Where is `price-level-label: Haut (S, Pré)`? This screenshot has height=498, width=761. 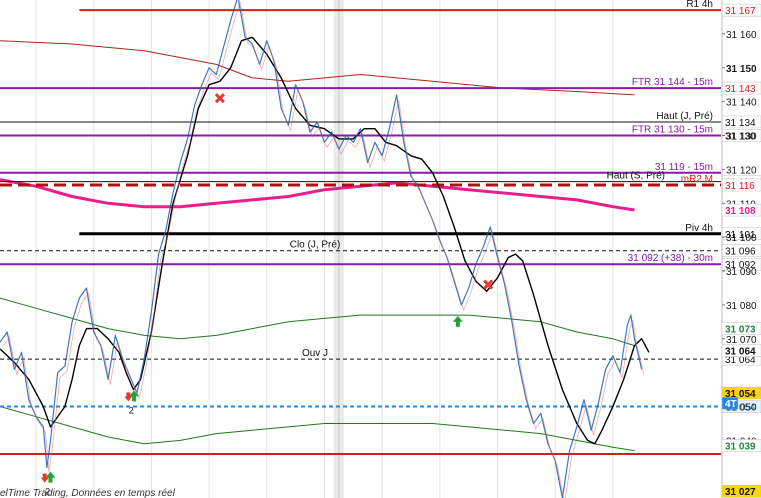 price-level-label: Haut (S, Pré) is located at coordinates (636, 176).